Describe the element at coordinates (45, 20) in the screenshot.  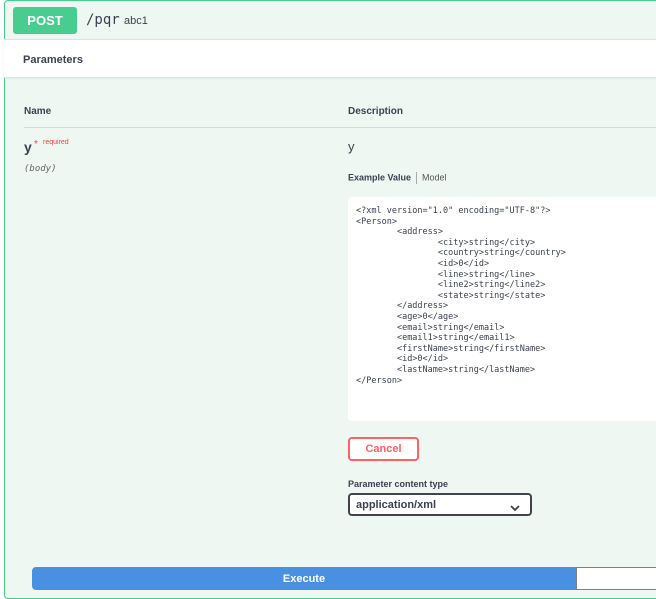
I see `method-badge: POST` at that location.